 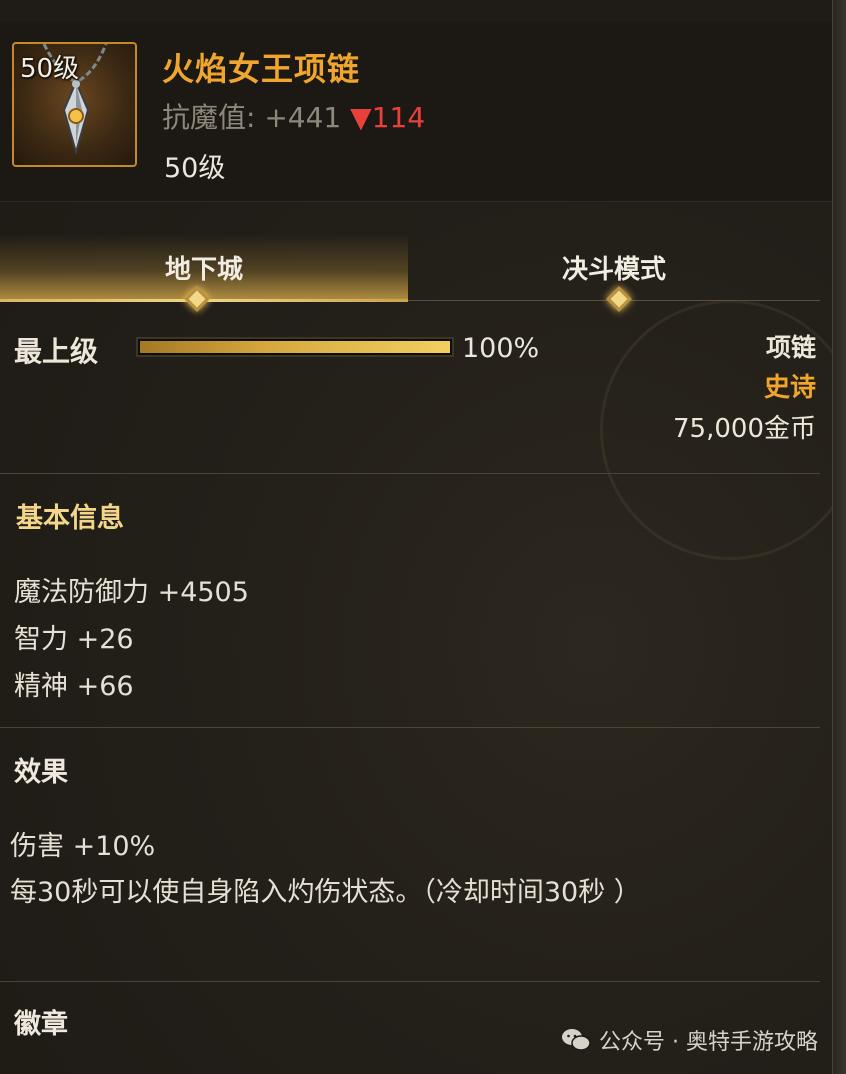 I want to click on tab-dungeon-label: 地下城, so click(x=203, y=269).